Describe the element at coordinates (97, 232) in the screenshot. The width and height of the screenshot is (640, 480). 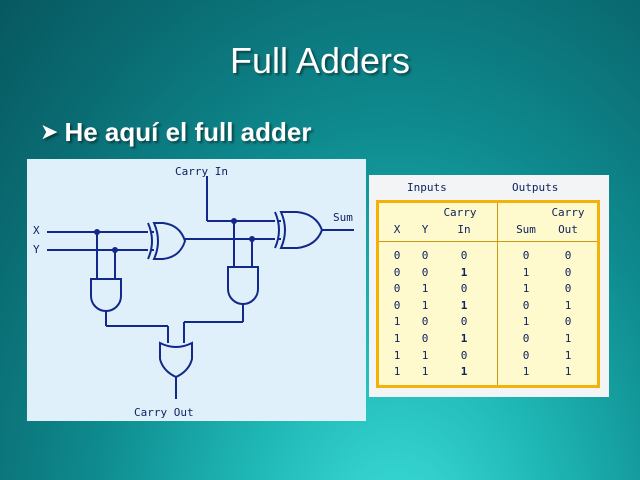
I see `junction-dot-x` at that location.